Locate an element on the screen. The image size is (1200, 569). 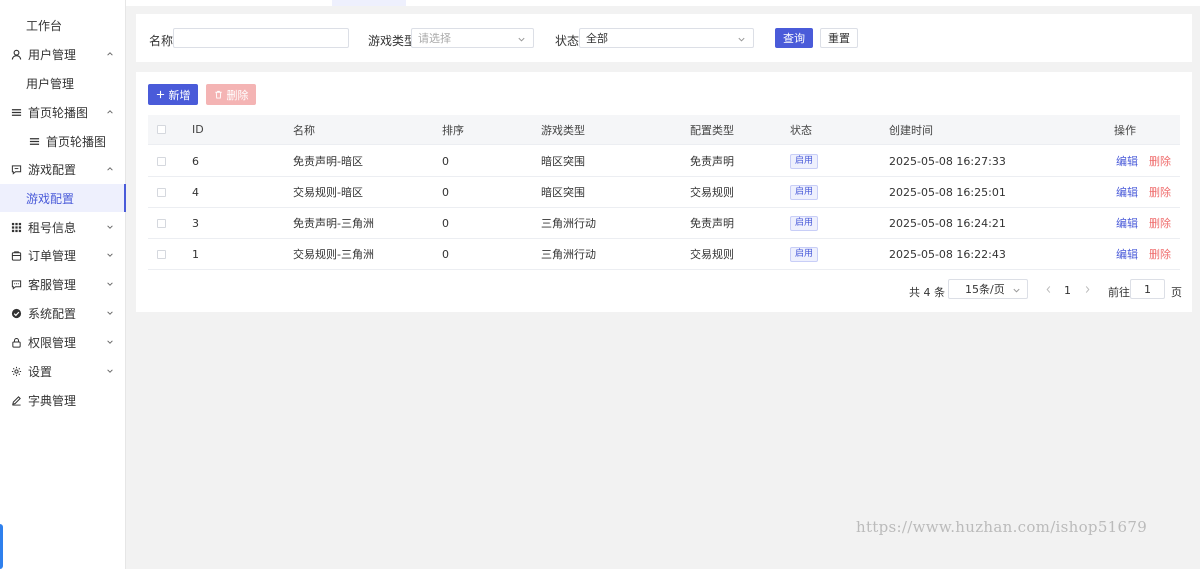
sidebar-item-dashboard: 工作台 is located at coordinates (62, 25).